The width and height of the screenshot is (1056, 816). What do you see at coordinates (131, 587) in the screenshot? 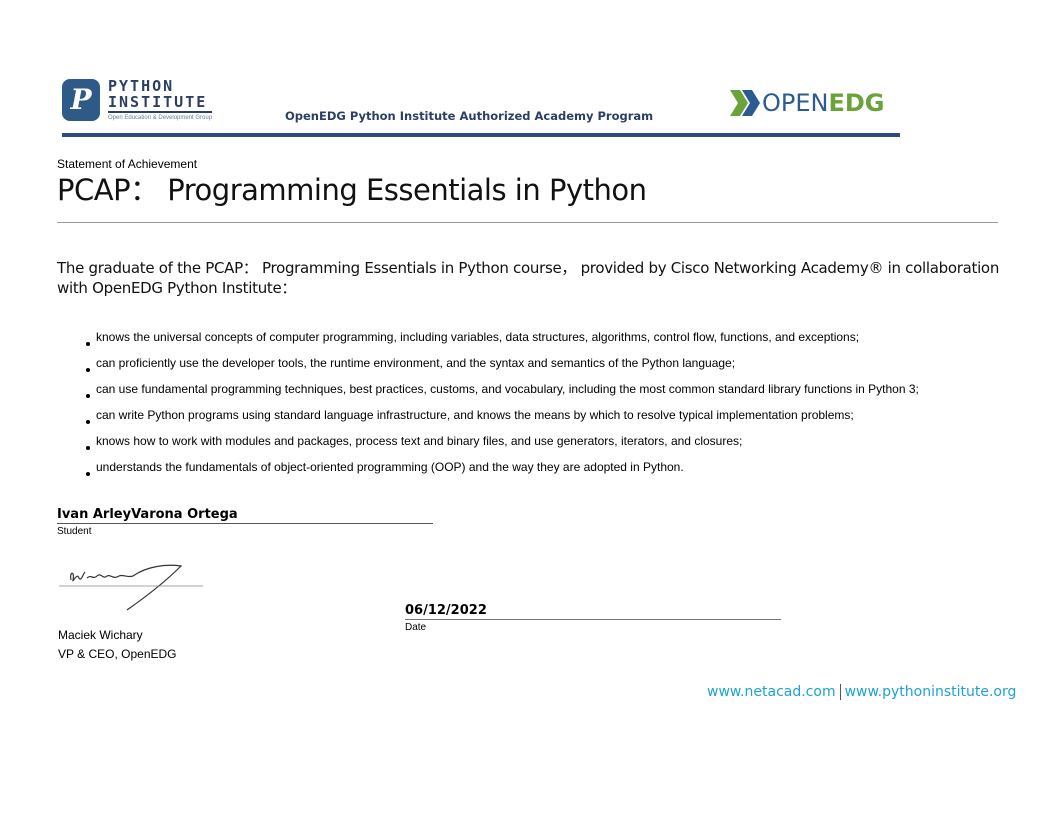
I see `signature-image` at bounding box center [131, 587].